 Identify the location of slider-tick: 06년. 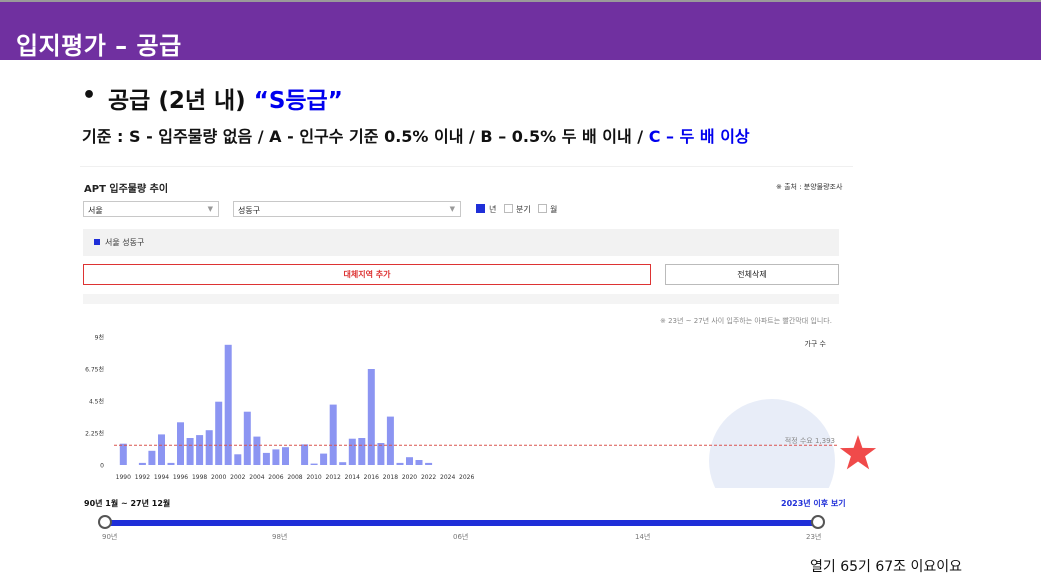
(461, 537).